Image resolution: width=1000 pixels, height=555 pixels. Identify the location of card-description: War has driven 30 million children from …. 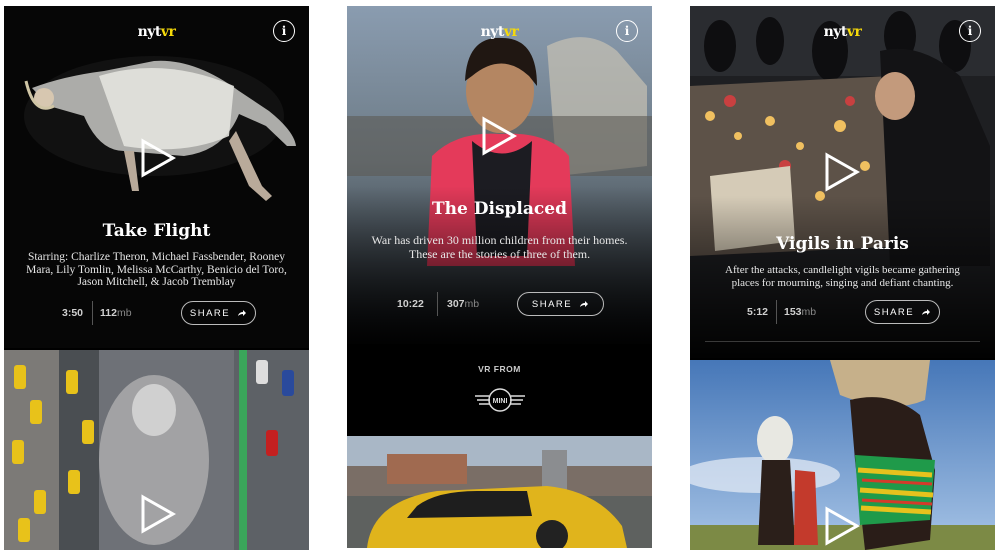
(499, 247).